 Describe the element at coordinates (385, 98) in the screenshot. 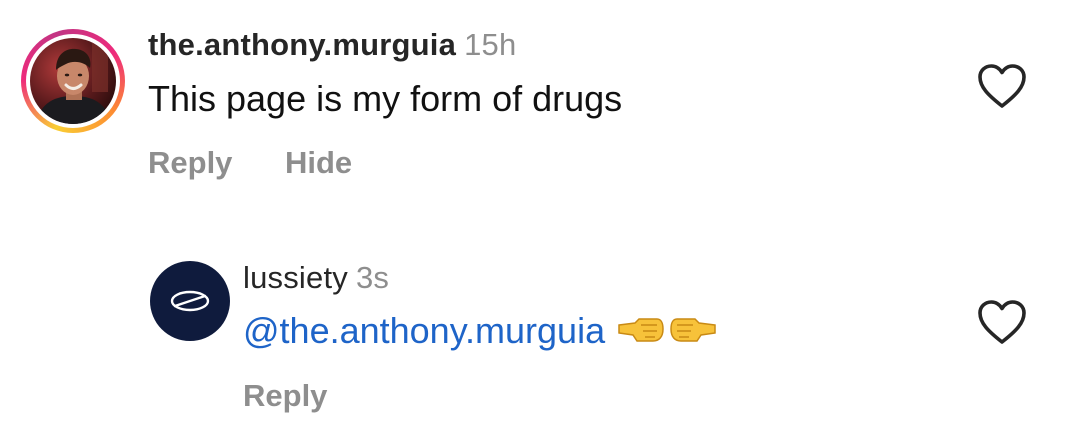

I see `comment-text: This page is my form of drugs` at that location.